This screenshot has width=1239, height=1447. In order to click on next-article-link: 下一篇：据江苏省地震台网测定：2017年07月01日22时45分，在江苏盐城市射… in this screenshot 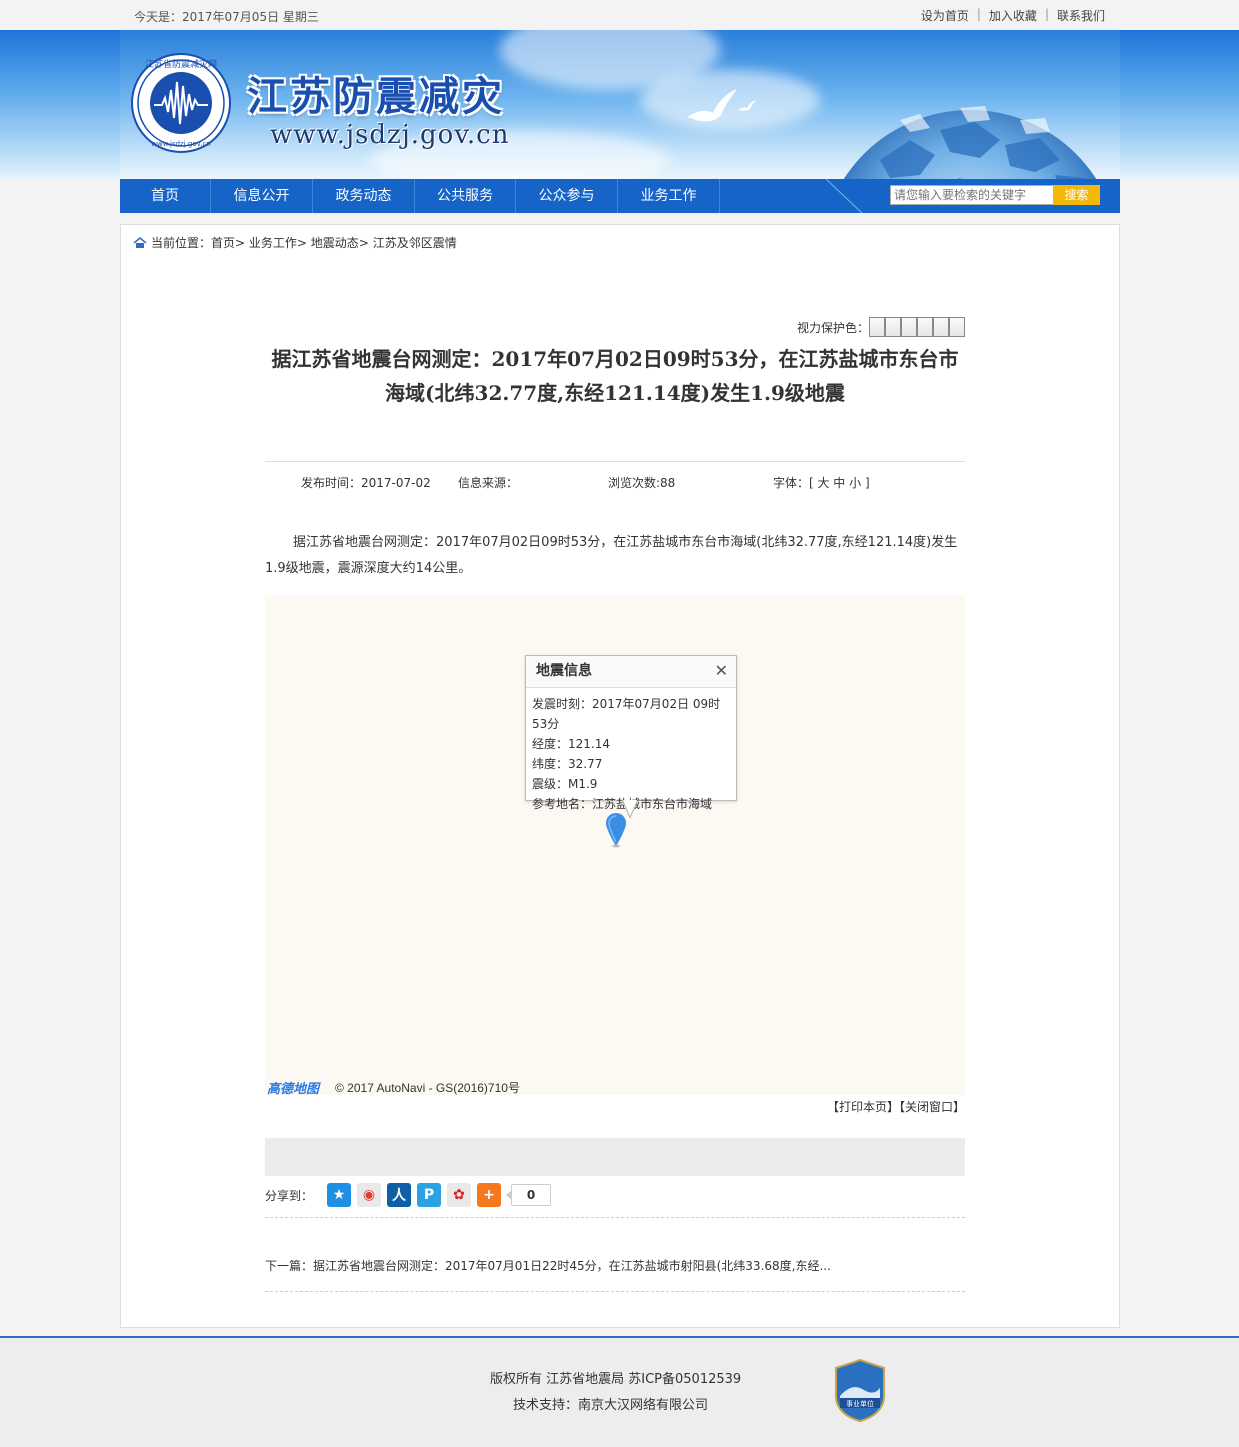, I will do `click(548, 1265)`.